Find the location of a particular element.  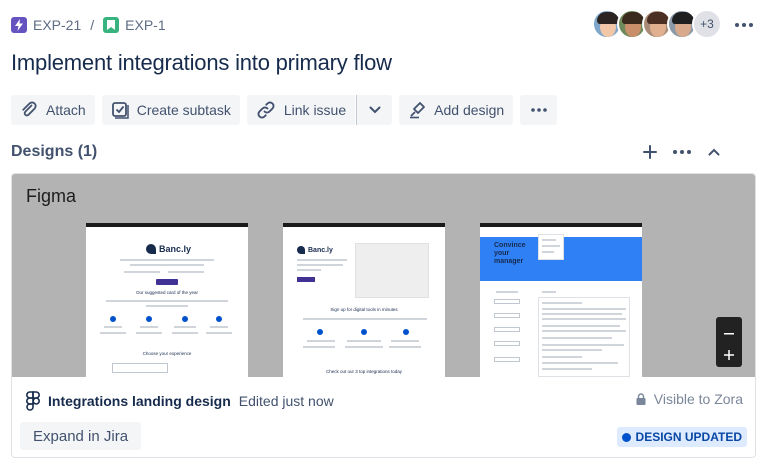

status-dot-icon is located at coordinates (626, 437).